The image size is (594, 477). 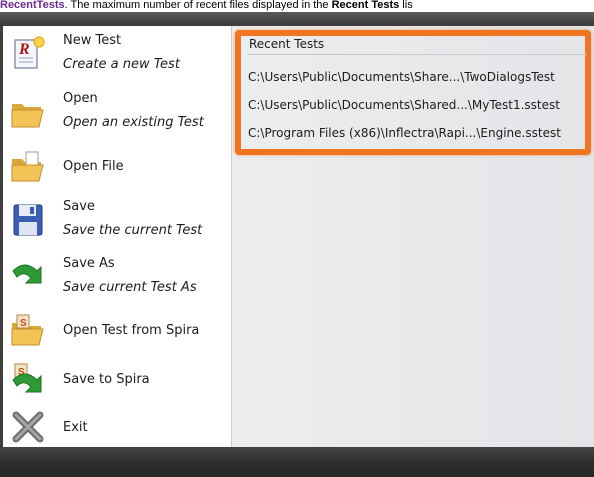 What do you see at coordinates (365, 5) in the screenshot?
I see `caption-bold: Recent Tests` at bounding box center [365, 5].